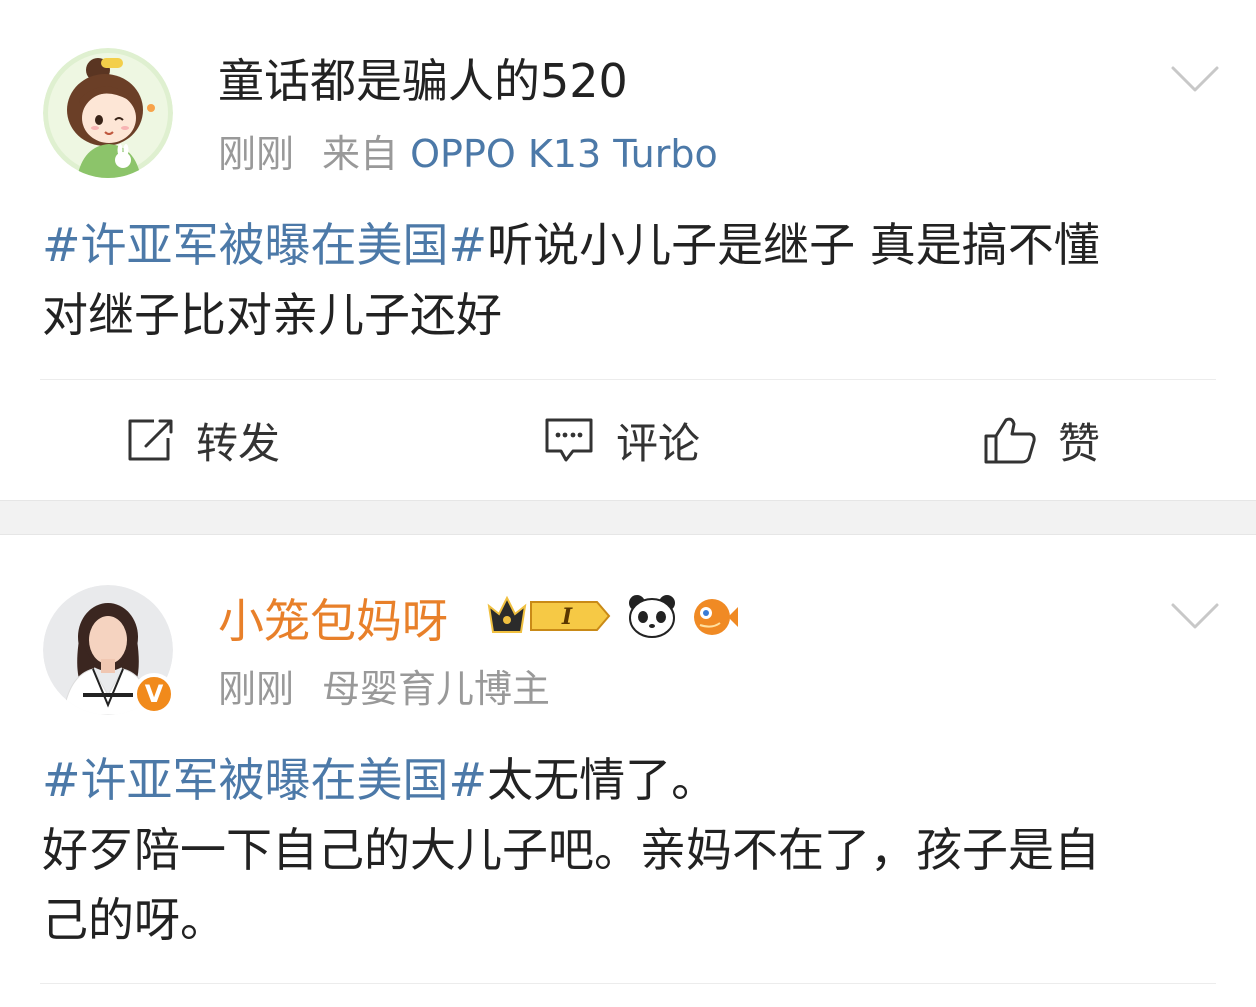 The height and width of the screenshot is (1007, 1256). I want to click on device-source-link: OPPO K13 Turbo, so click(564, 154).